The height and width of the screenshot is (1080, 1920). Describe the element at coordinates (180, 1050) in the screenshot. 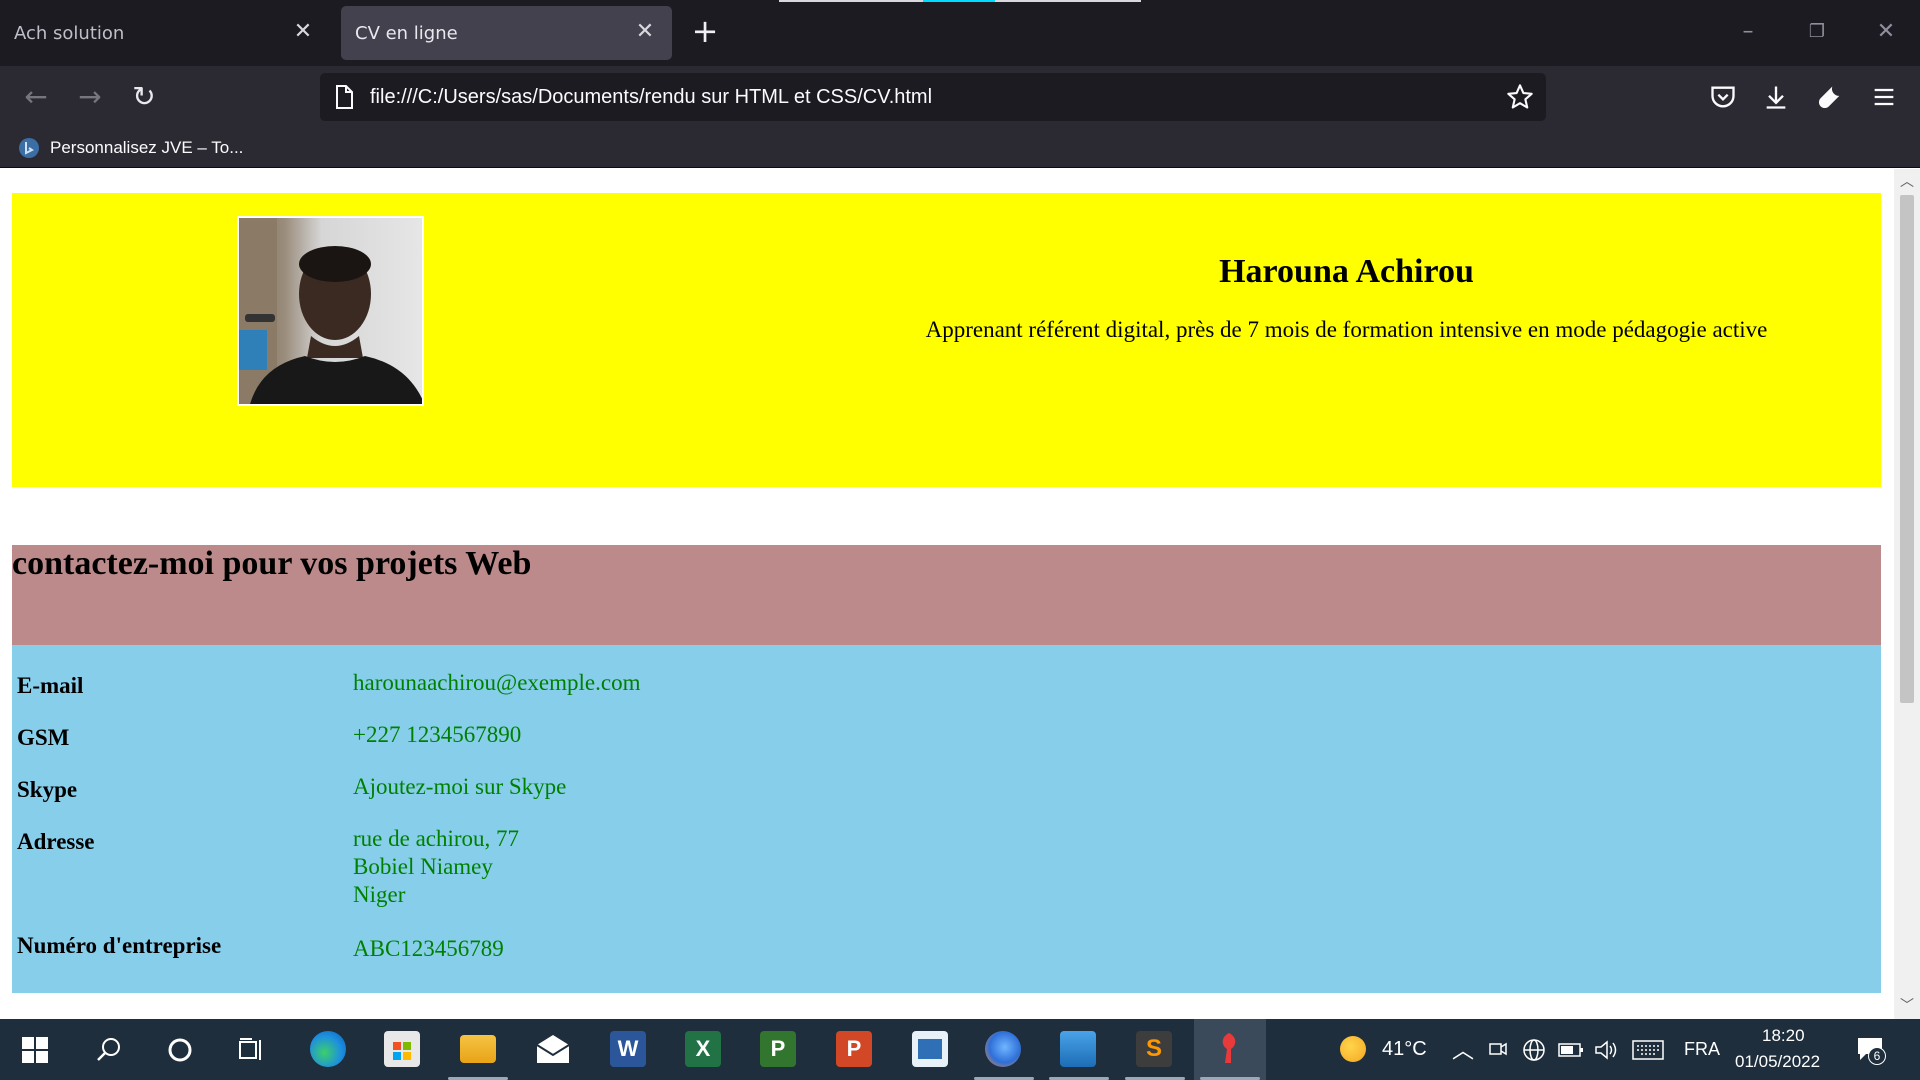

I see `cortana-icon` at that location.